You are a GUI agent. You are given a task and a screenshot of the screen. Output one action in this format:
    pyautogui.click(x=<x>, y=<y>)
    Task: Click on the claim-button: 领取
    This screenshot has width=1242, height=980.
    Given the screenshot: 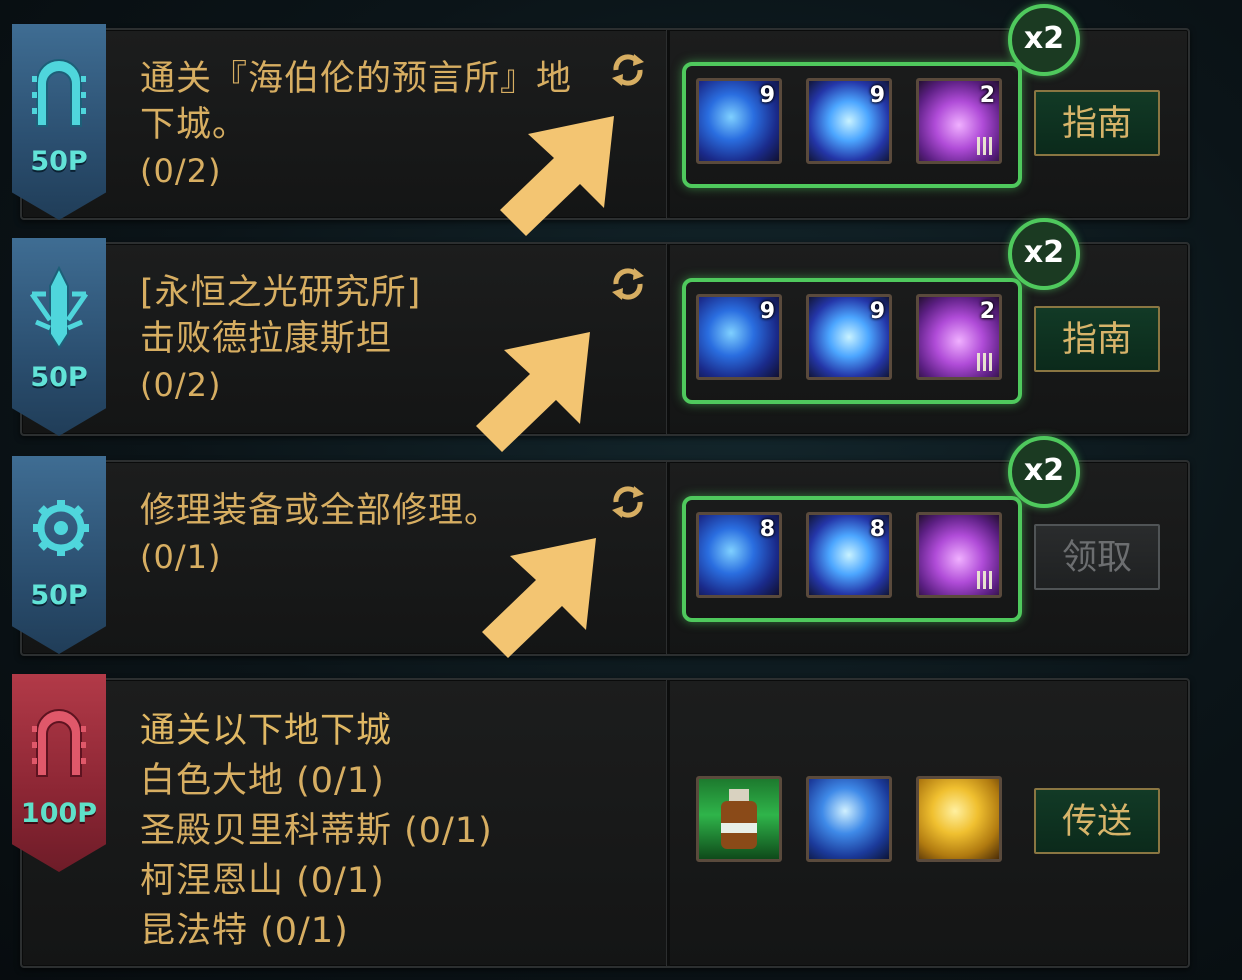 What is the action you would take?
    pyautogui.click(x=1097, y=557)
    